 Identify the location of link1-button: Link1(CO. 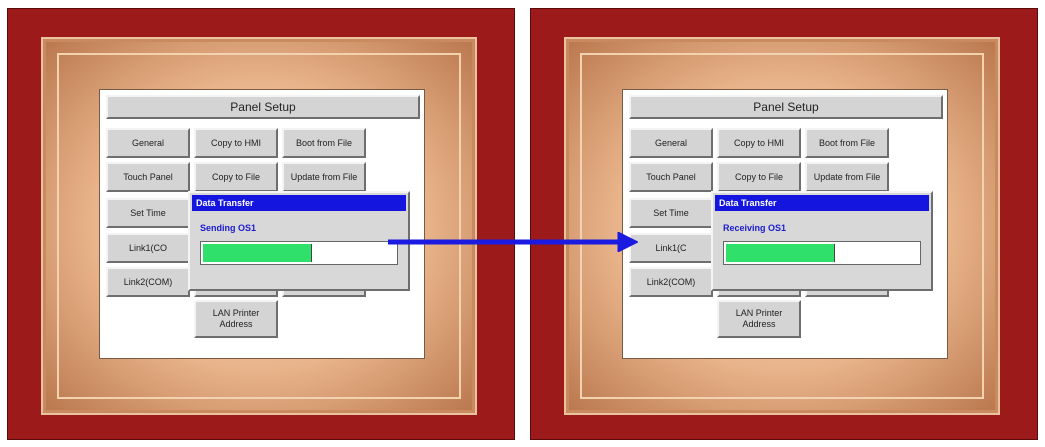
(148, 248).